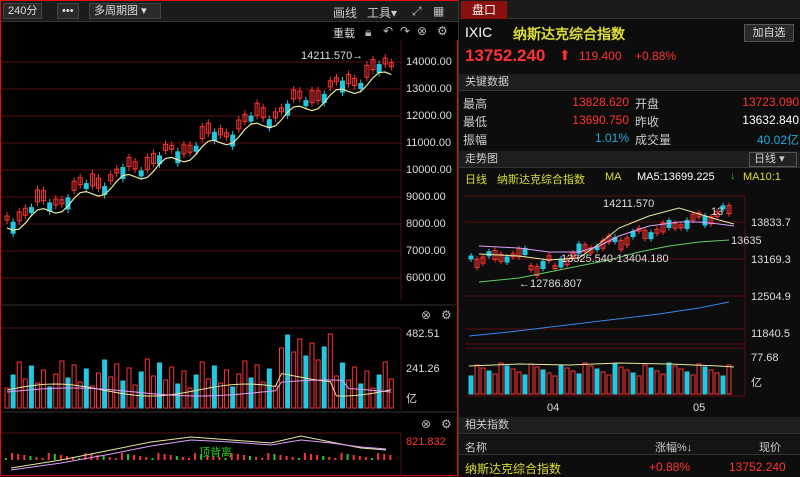 Image resolution: width=800 pixels, height=477 pixels. Describe the element at coordinates (505, 55) in the screenshot. I see `current-price: 13752.240` at that location.